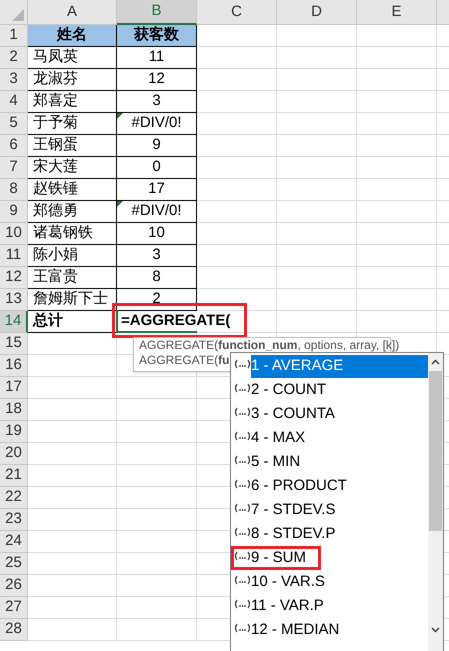 This screenshot has width=449, height=651. I want to click on row-header: 7, so click(14, 168).